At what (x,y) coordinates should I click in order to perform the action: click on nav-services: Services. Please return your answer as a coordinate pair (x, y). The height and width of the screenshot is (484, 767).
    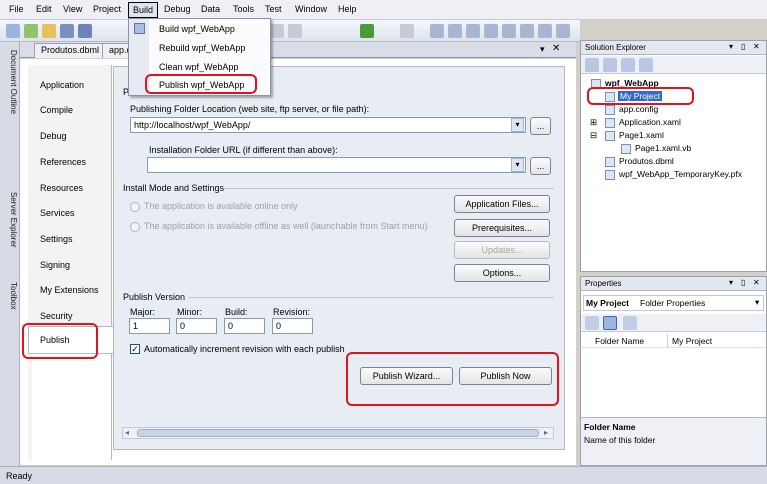
    Looking at the image, I should click on (57, 213).